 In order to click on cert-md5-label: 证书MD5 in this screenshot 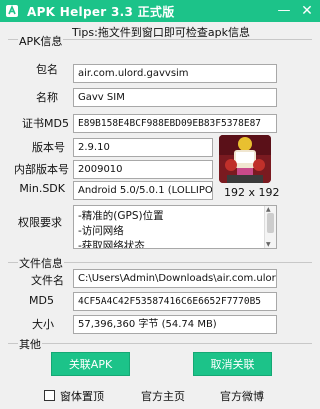, I will do `click(45, 123)`.